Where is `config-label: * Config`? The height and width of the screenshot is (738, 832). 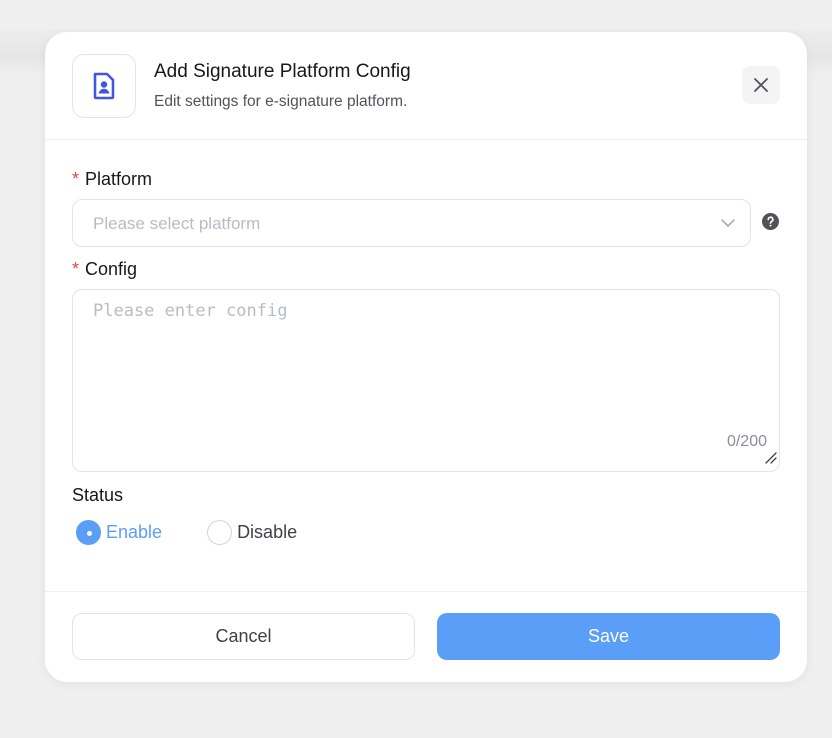
config-label: * Config is located at coordinates (104, 269).